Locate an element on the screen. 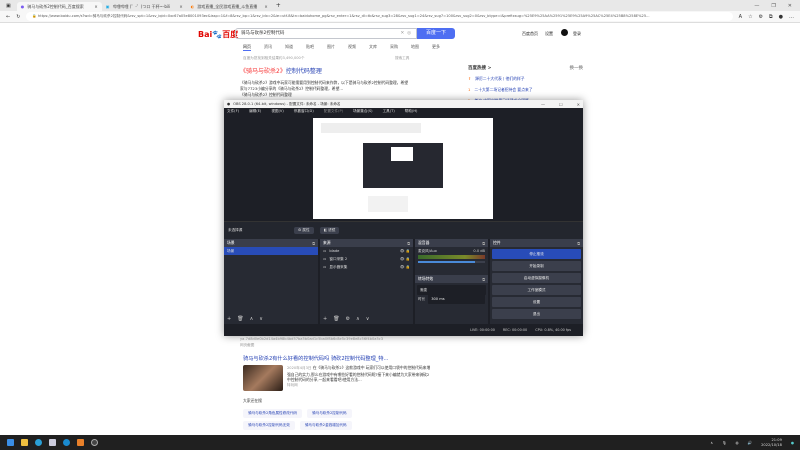 The image size is (800, 450). edge-icon is located at coordinates (38, 442).